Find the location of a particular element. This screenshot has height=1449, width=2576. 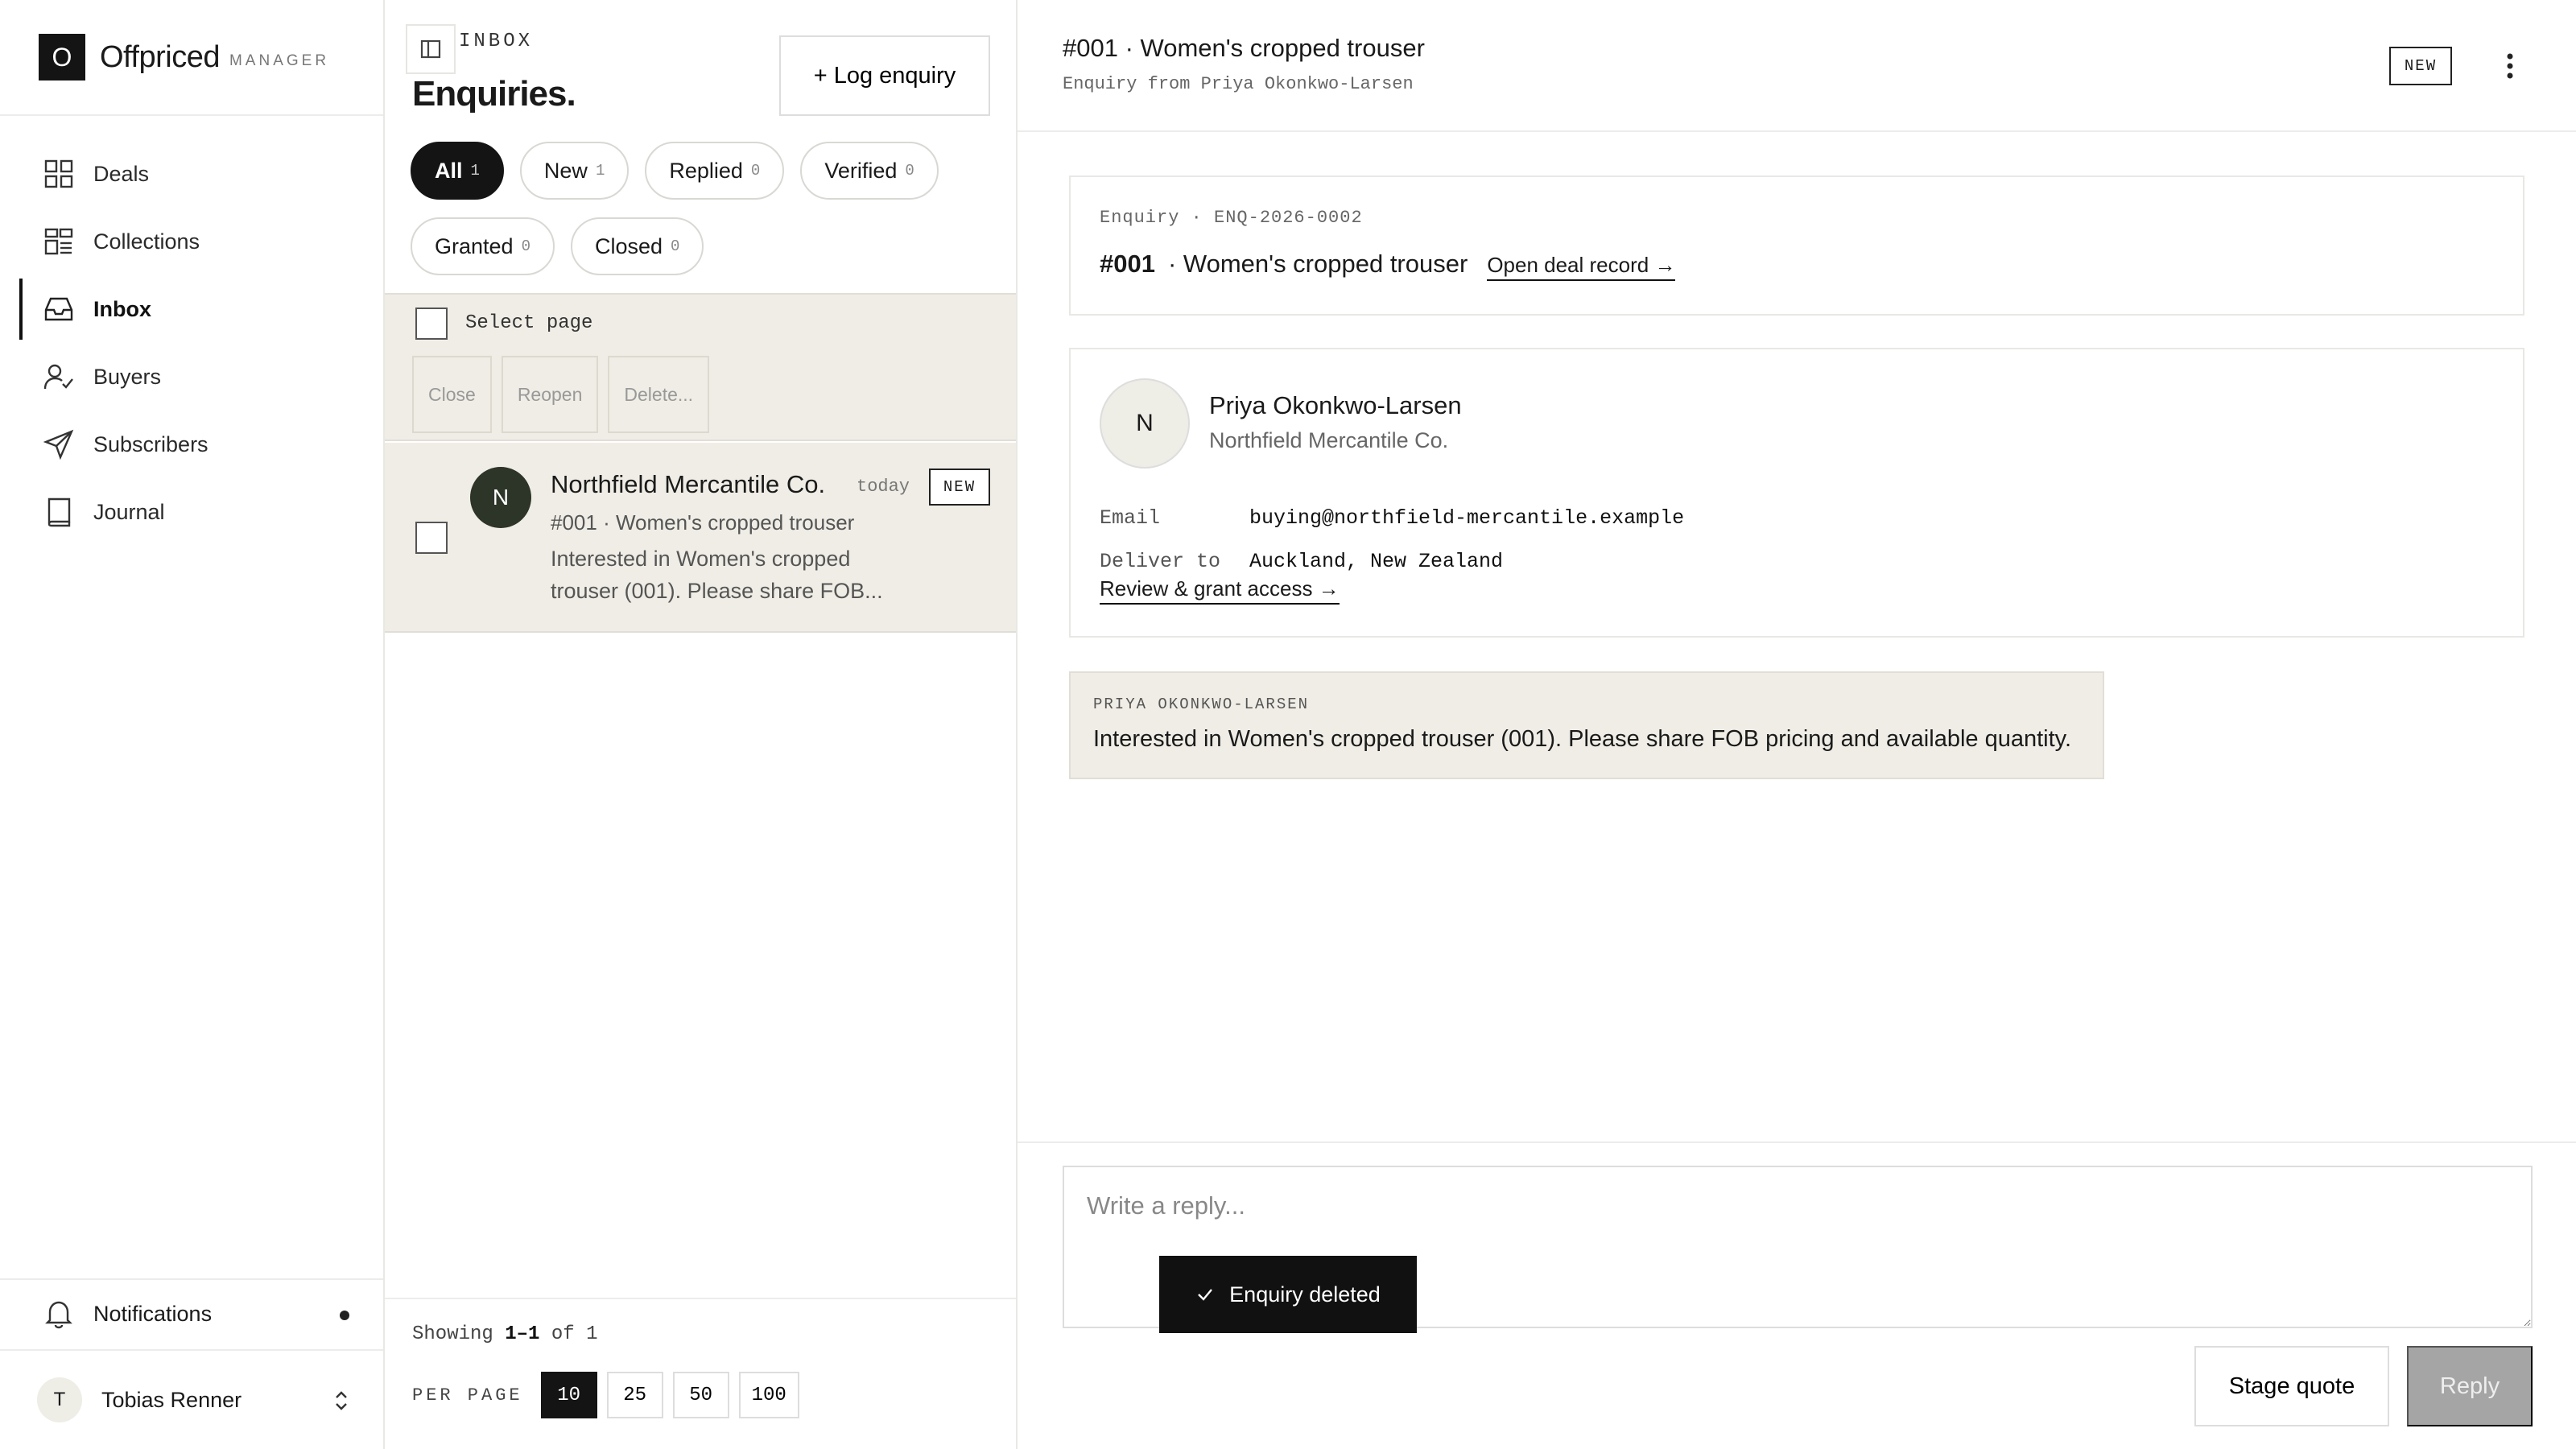

contact-email: buying@northfield-mercantile.example is located at coordinates (1466, 518).